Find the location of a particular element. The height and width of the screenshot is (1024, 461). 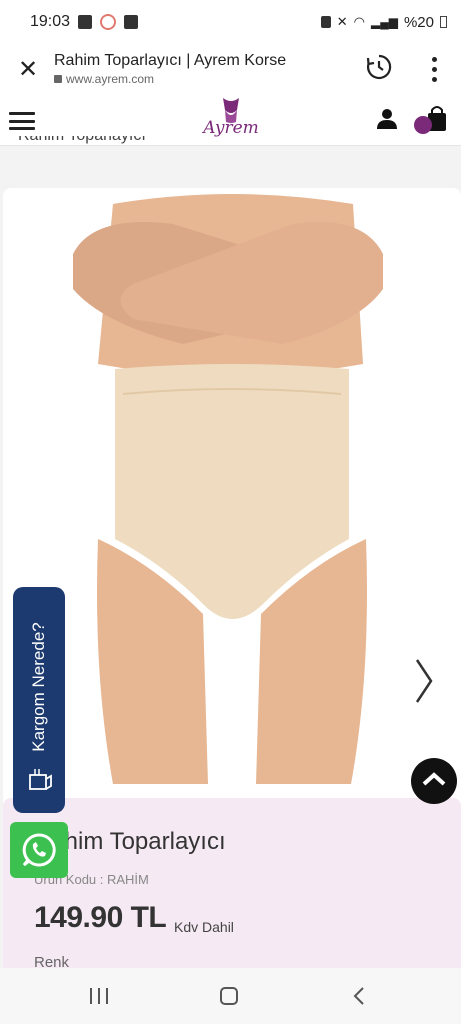

alarm-icon is located at coordinates (325, 22).